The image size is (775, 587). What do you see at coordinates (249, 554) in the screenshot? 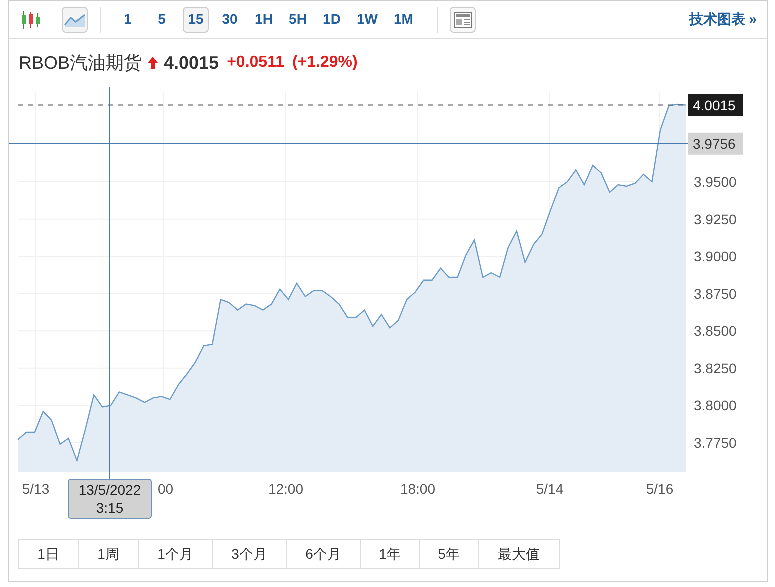
I see `range-tab: 3个月` at bounding box center [249, 554].